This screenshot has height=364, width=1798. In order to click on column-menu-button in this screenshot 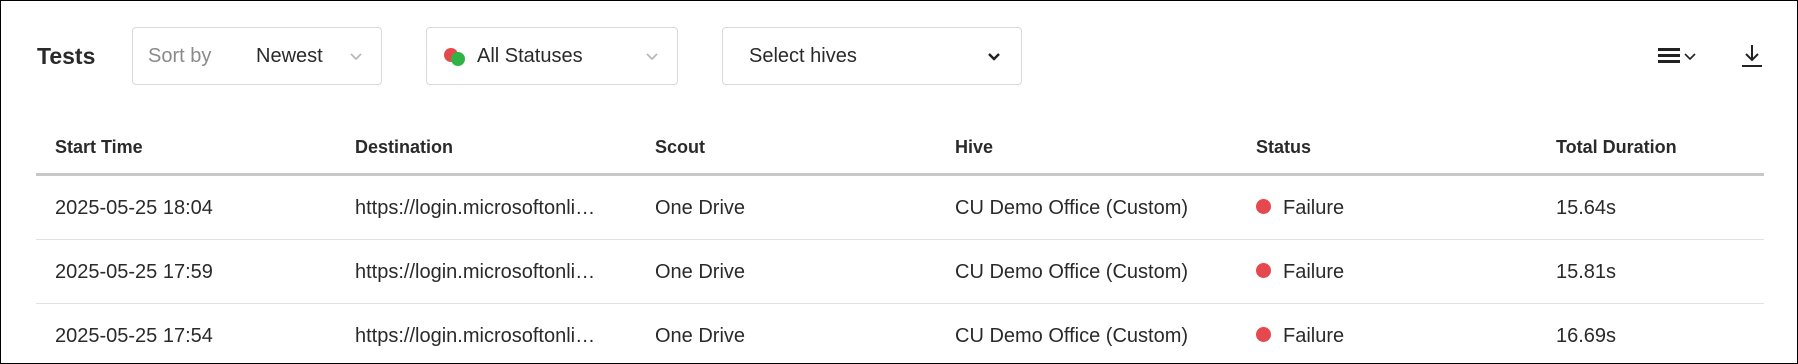, I will do `click(1679, 56)`.